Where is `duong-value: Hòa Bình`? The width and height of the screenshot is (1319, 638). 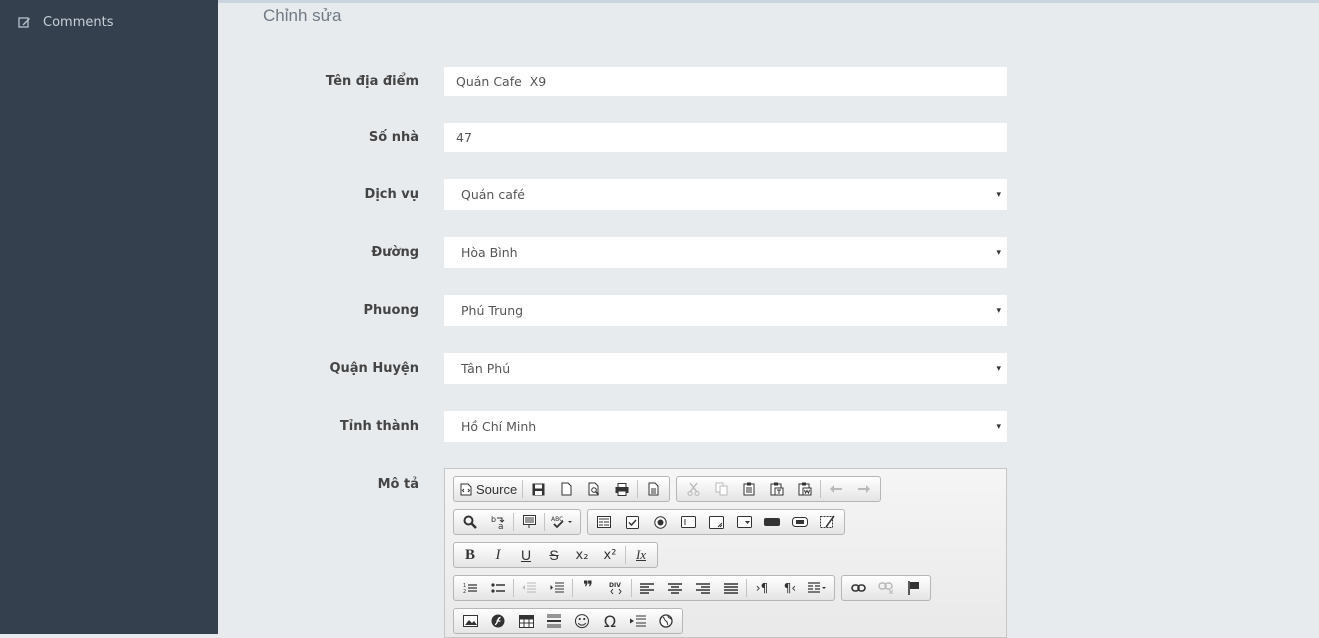 duong-value: Hòa Bình is located at coordinates (489, 252).